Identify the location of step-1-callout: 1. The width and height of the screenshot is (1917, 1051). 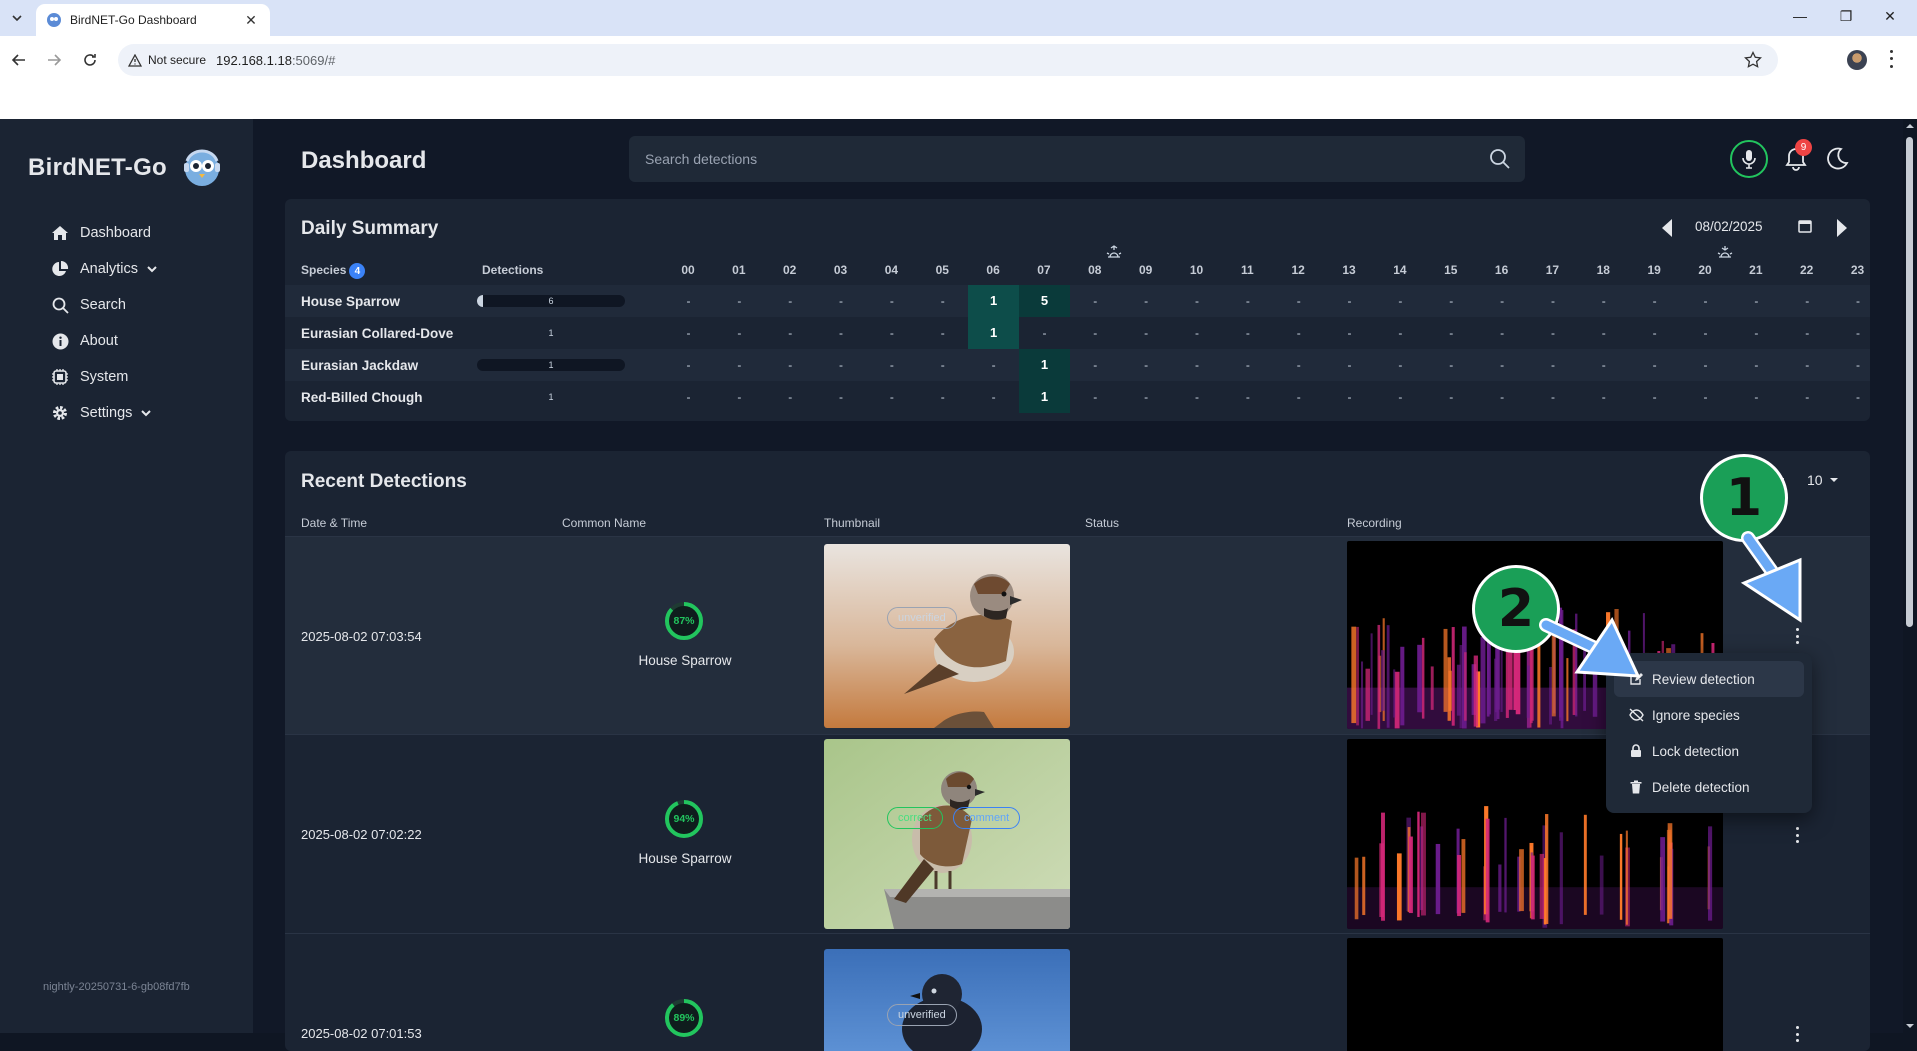
(1744, 498).